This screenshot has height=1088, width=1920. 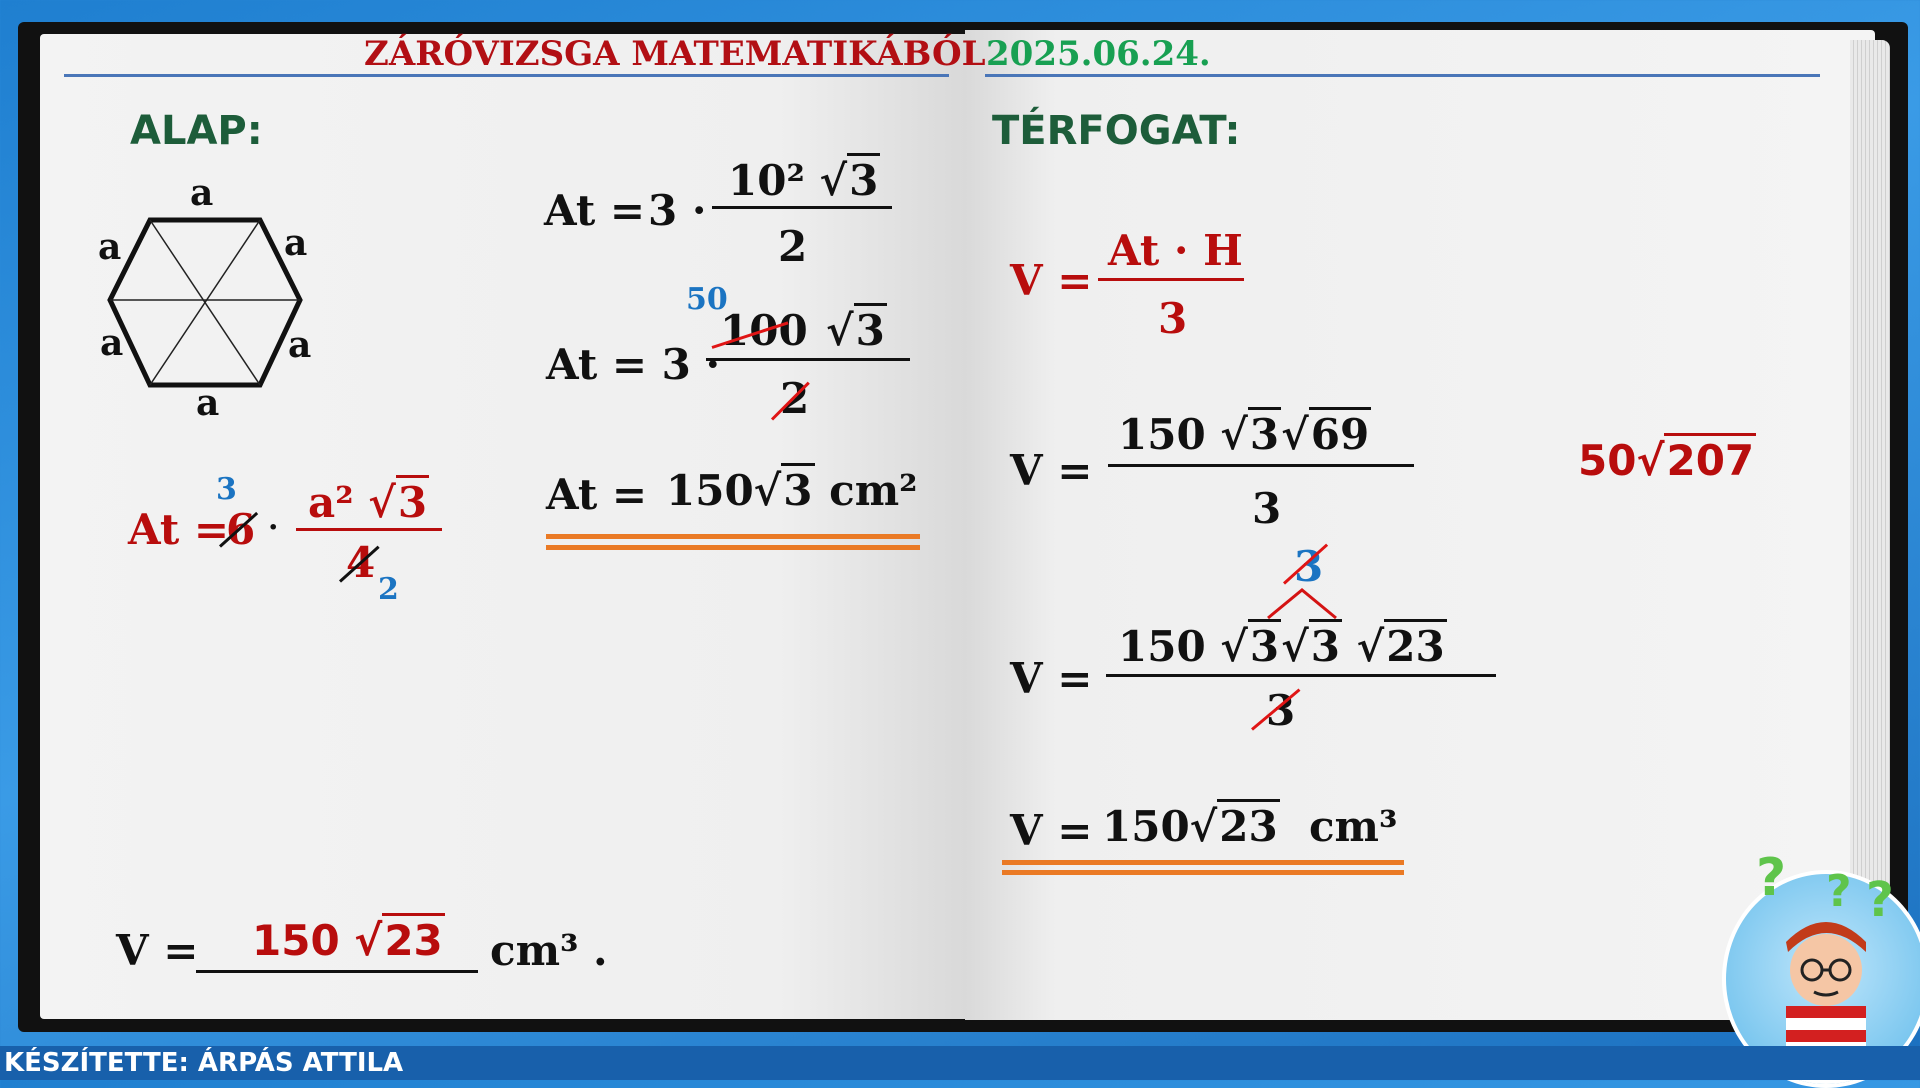 I want to click on eq1-denominator: 3, so click(x=1267, y=508).